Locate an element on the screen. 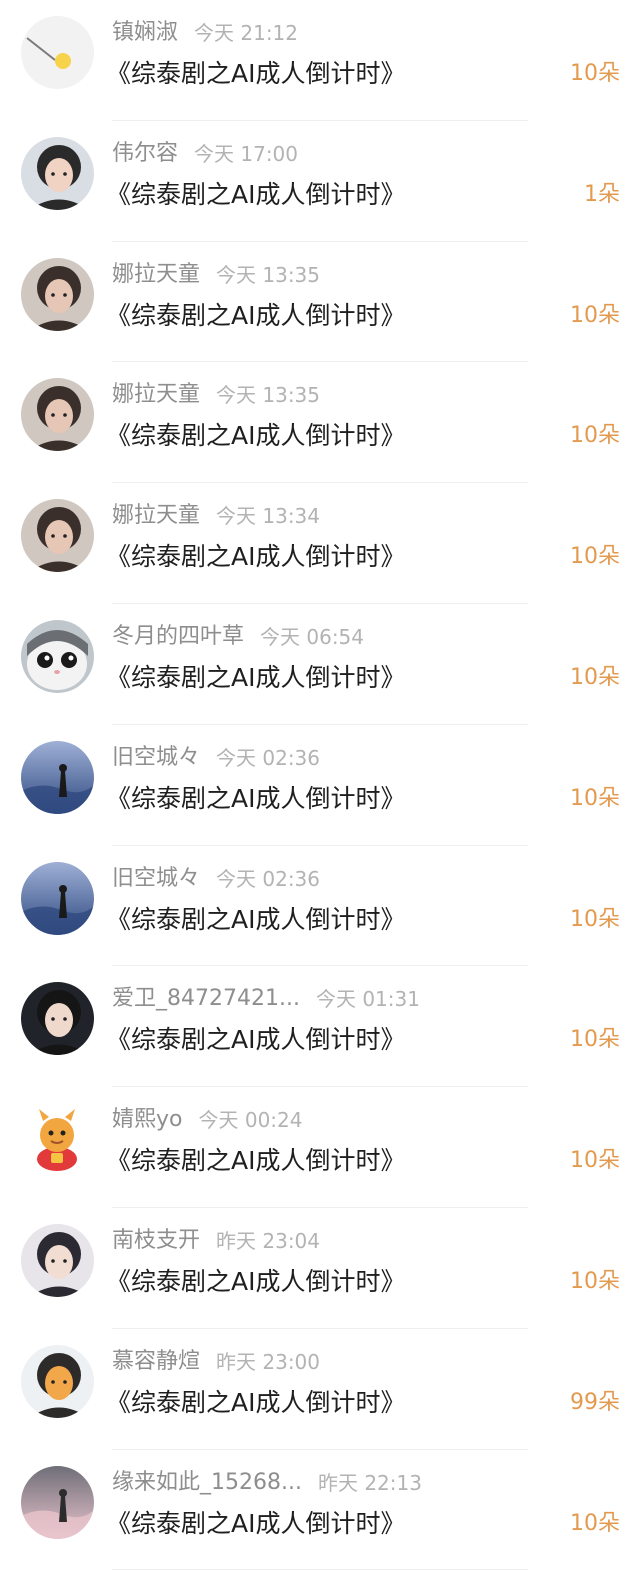 This screenshot has width=640, height=1570. user-name: 冬月的四叶草 is located at coordinates (178, 637).